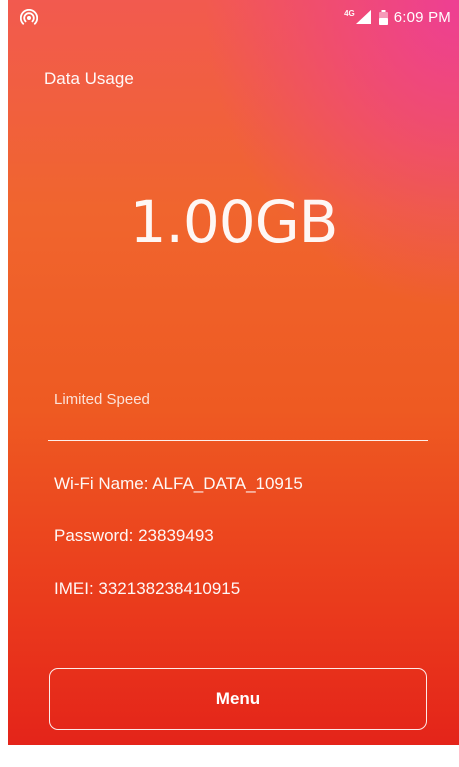 Image resolution: width=459 pixels, height=767 pixels. I want to click on clock: 6:09 PM, so click(422, 17).